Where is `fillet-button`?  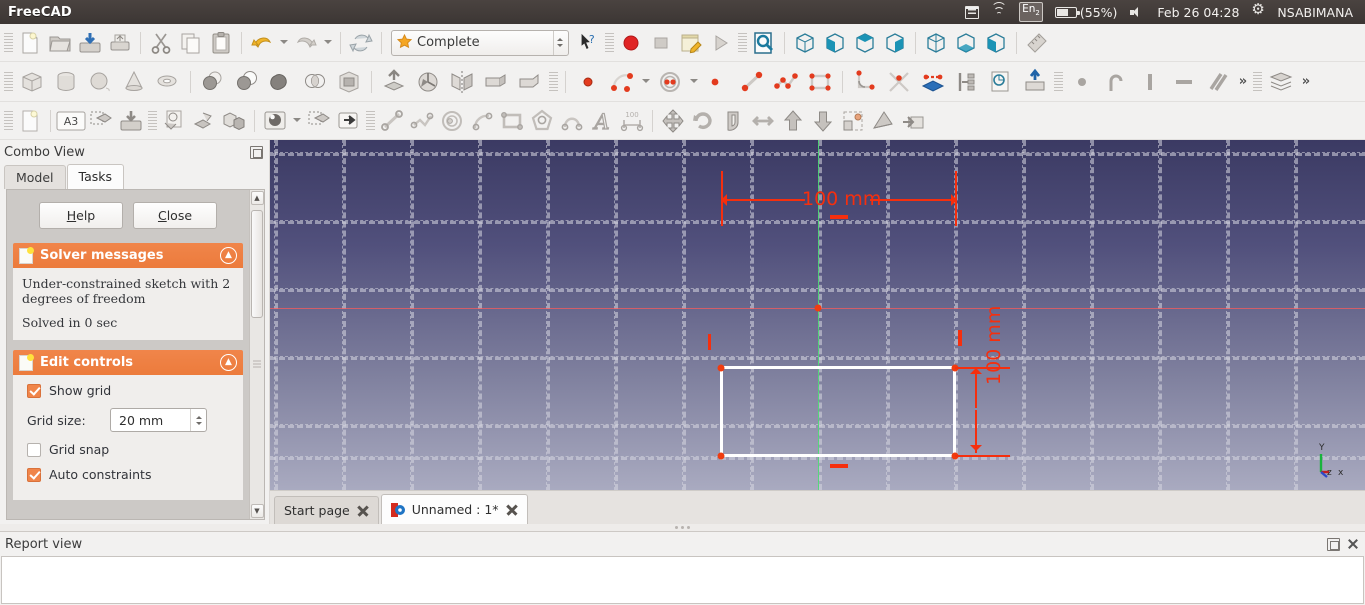 fillet-button is located at coordinates (496, 82).